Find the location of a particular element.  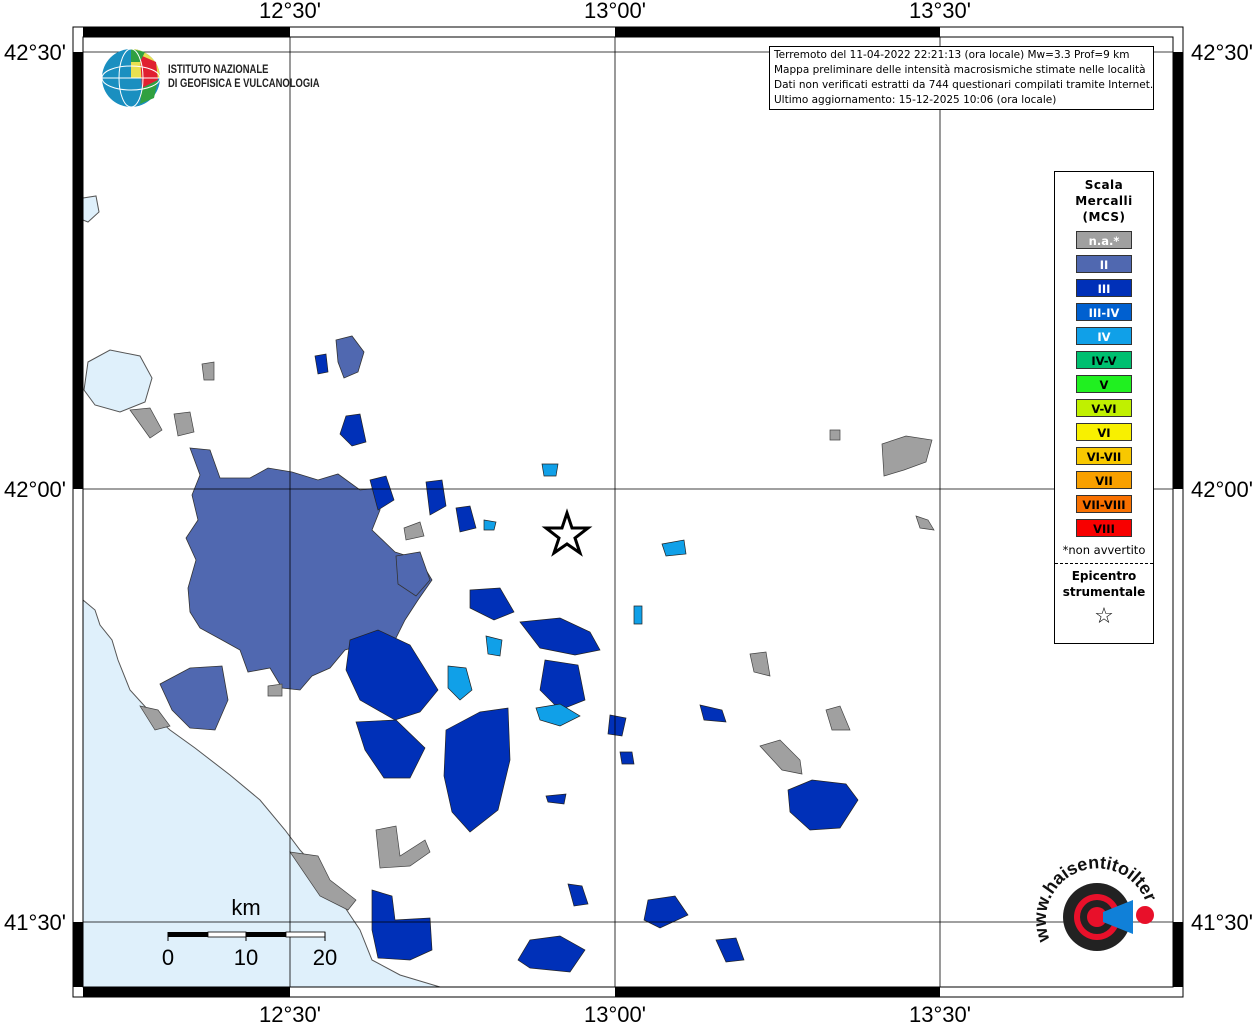

lon-tick-top: 13°30' is located at coordinates (940, 11).